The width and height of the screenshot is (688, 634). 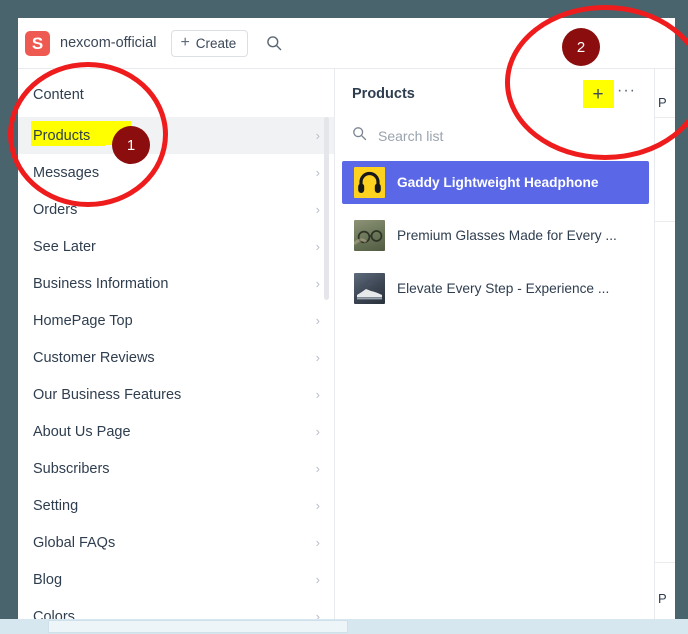 What do you see at coordinates (176, 135) in the screenshot?
I see `sidebar-item-products: Products ›` at bounding box center [176, 135].